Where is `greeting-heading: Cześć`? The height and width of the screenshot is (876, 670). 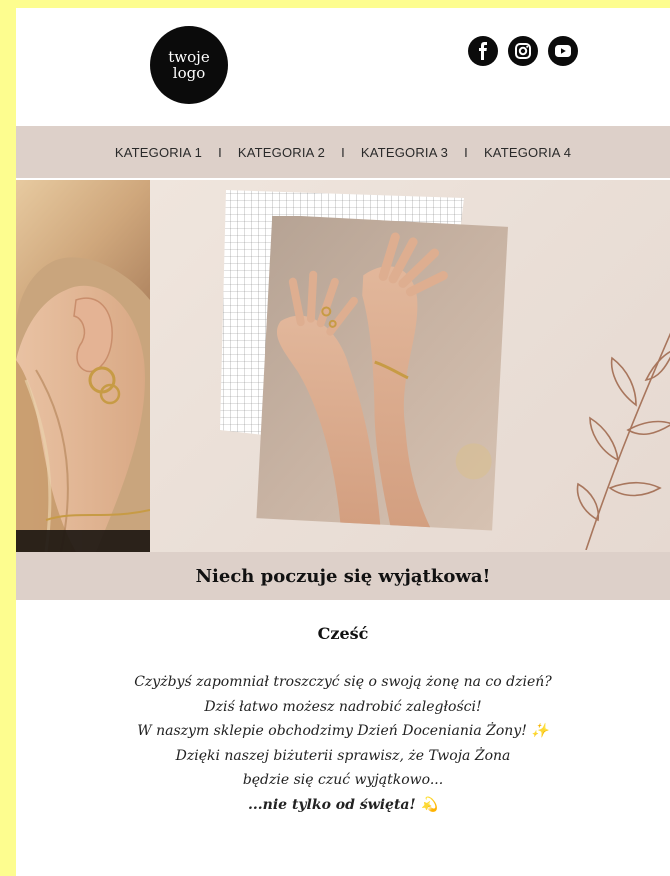 greeting-heading: Cześć is located at coordinates (343, 633).